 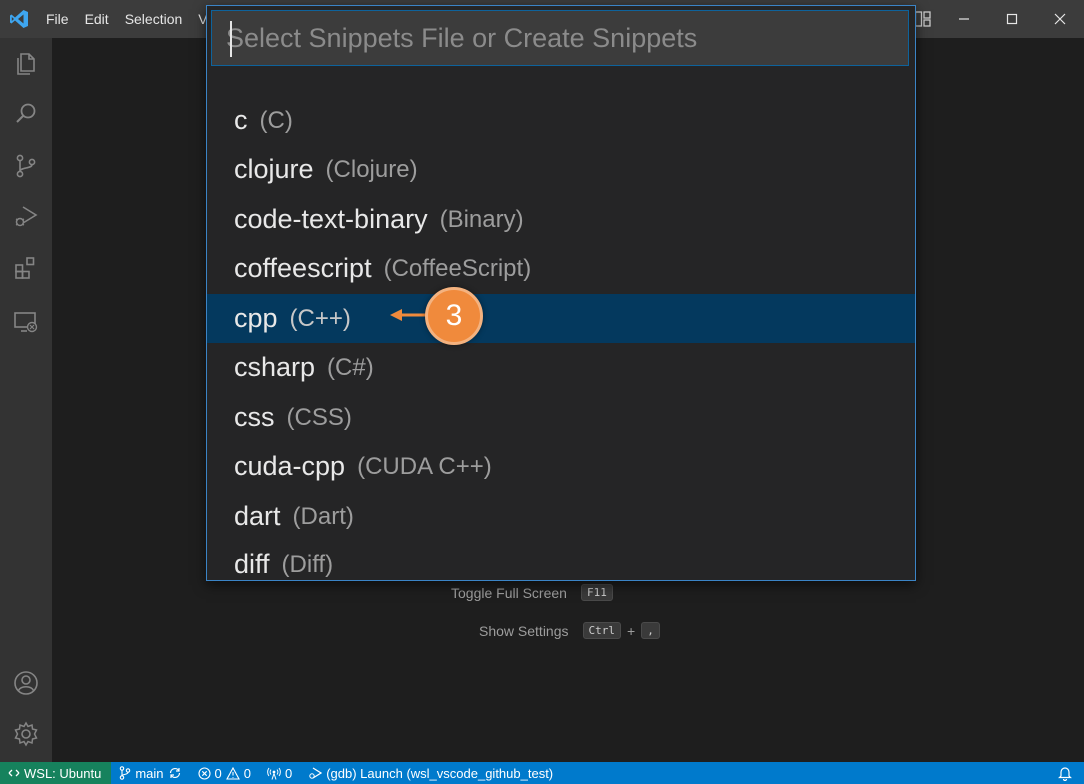 I want to click on close-button, so click(x=1060, y=19).